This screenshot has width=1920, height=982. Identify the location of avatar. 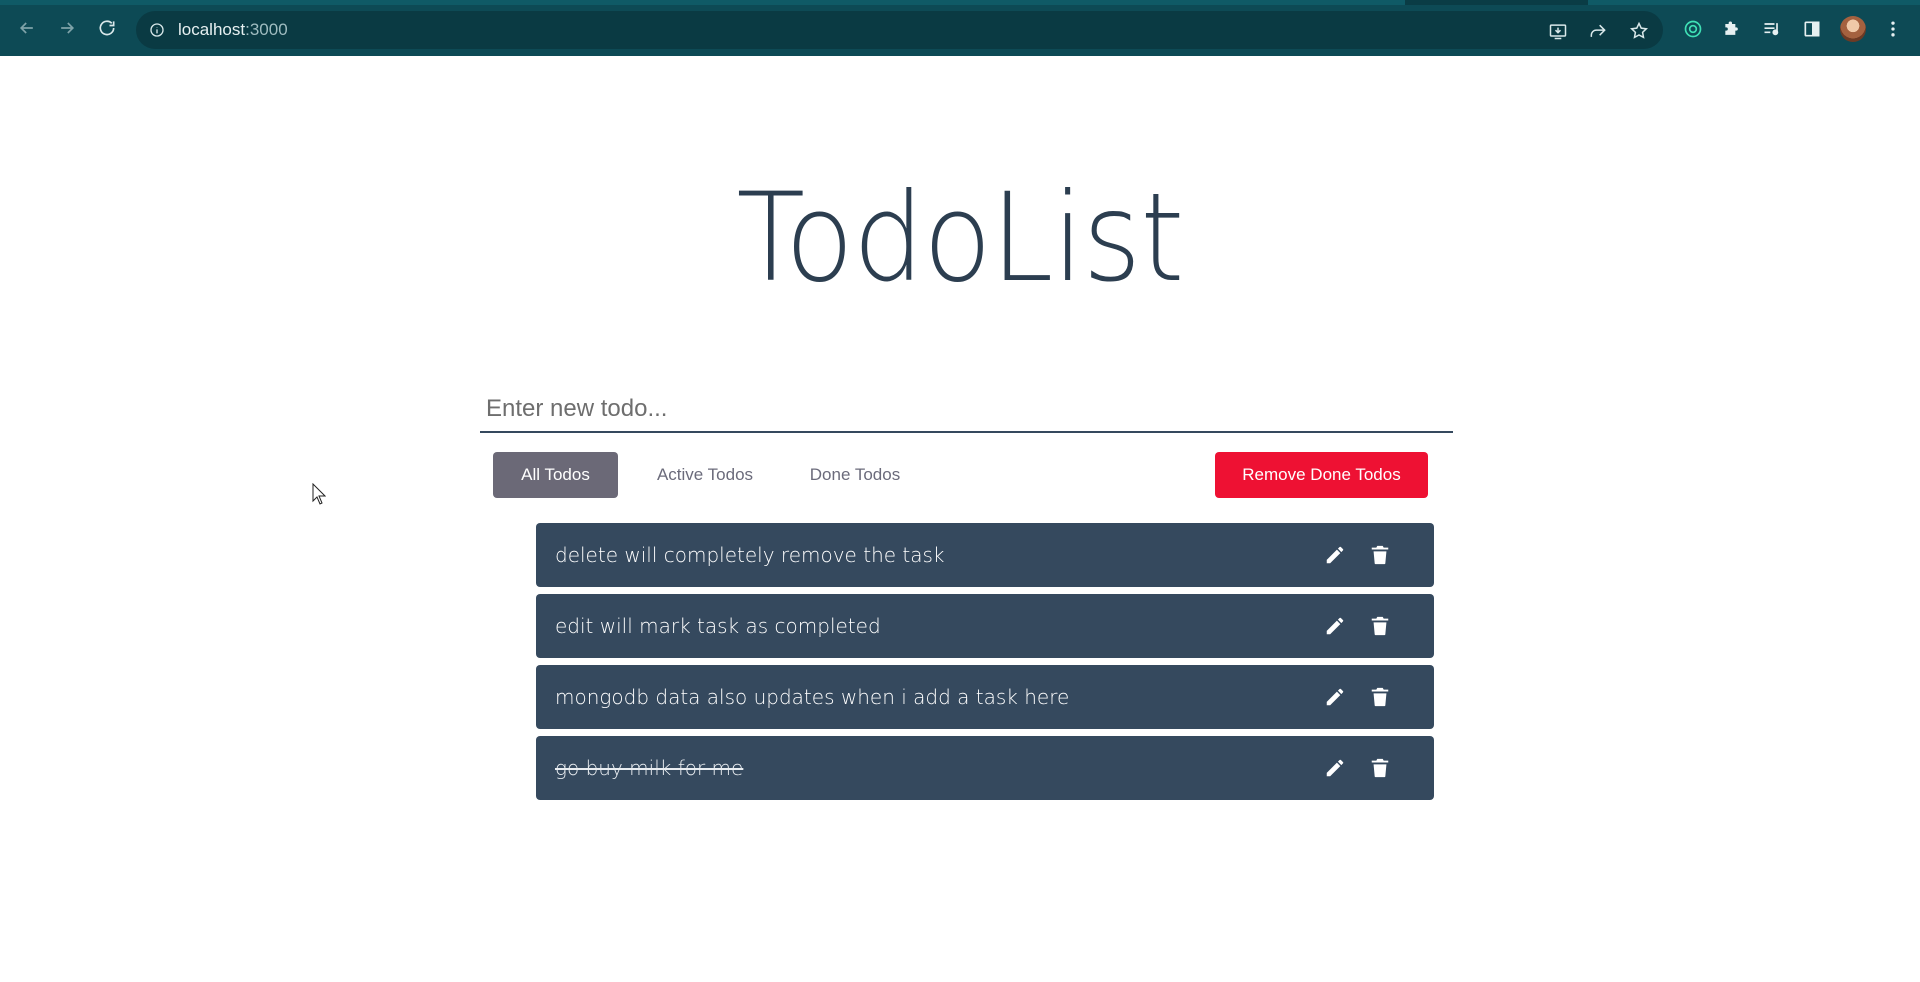
(1853, 29).